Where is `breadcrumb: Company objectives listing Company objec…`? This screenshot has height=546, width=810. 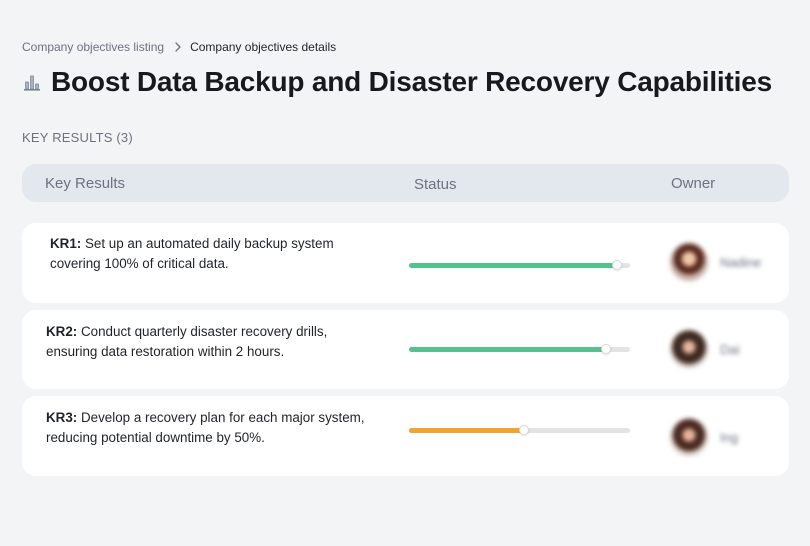 breadcrumb: Company objectives listing Company objec… is located at coordinates (179, 47).